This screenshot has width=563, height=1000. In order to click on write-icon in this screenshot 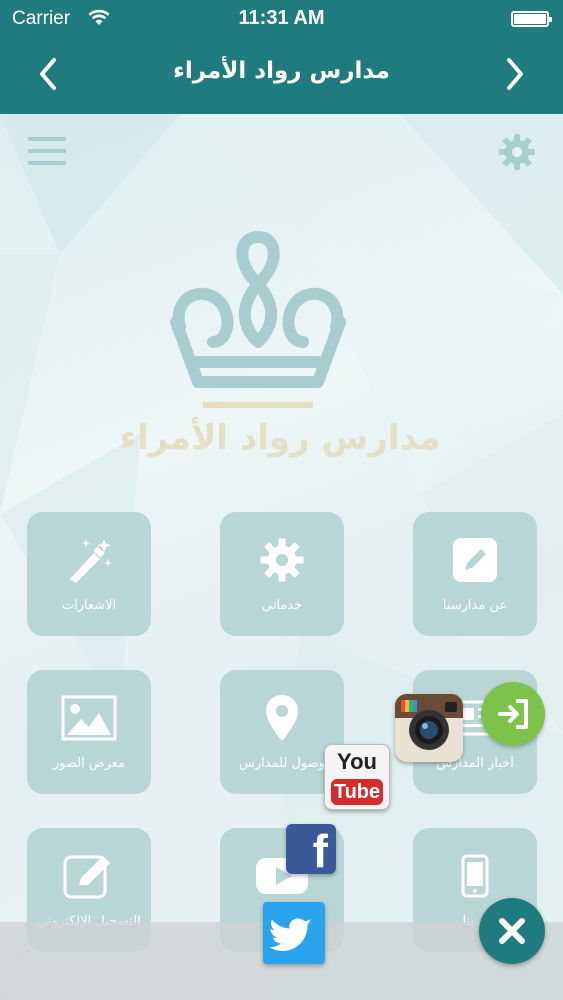, I will do `click(86, 877)`.